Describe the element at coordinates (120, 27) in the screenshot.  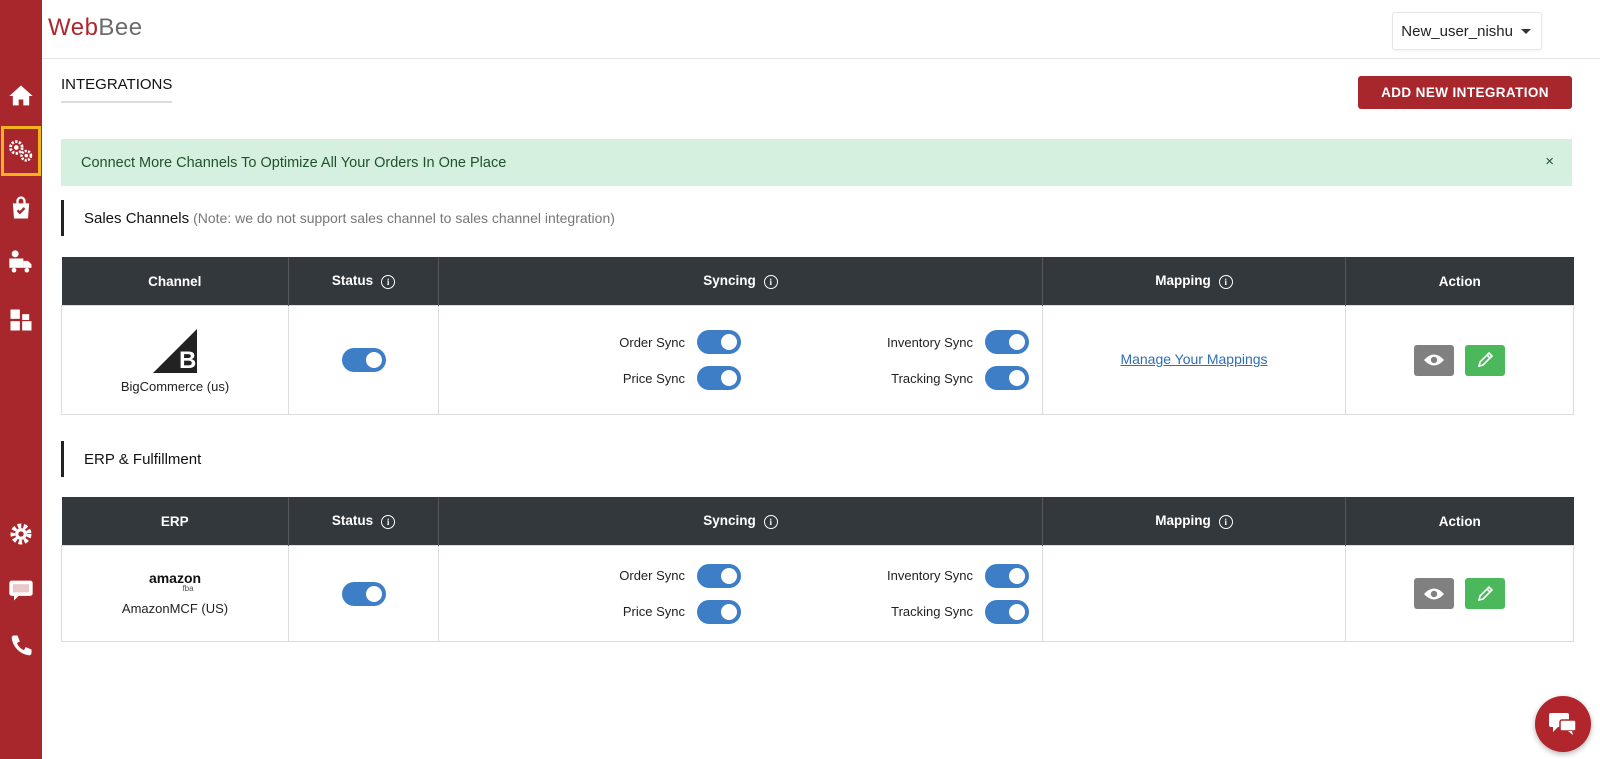
I see `logo-part-bee: Bee` at that location.